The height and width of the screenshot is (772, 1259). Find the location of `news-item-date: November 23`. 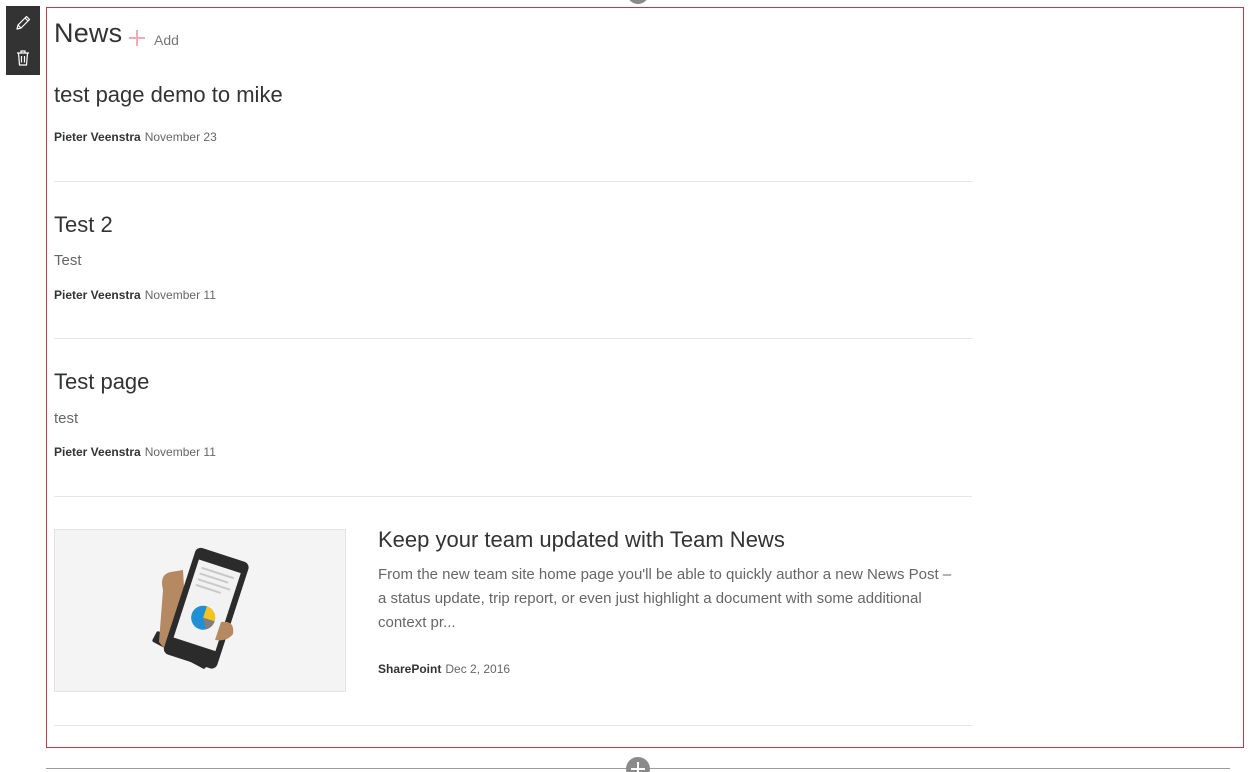

news-item-date: November 23 is located at coordinates (180, 137).